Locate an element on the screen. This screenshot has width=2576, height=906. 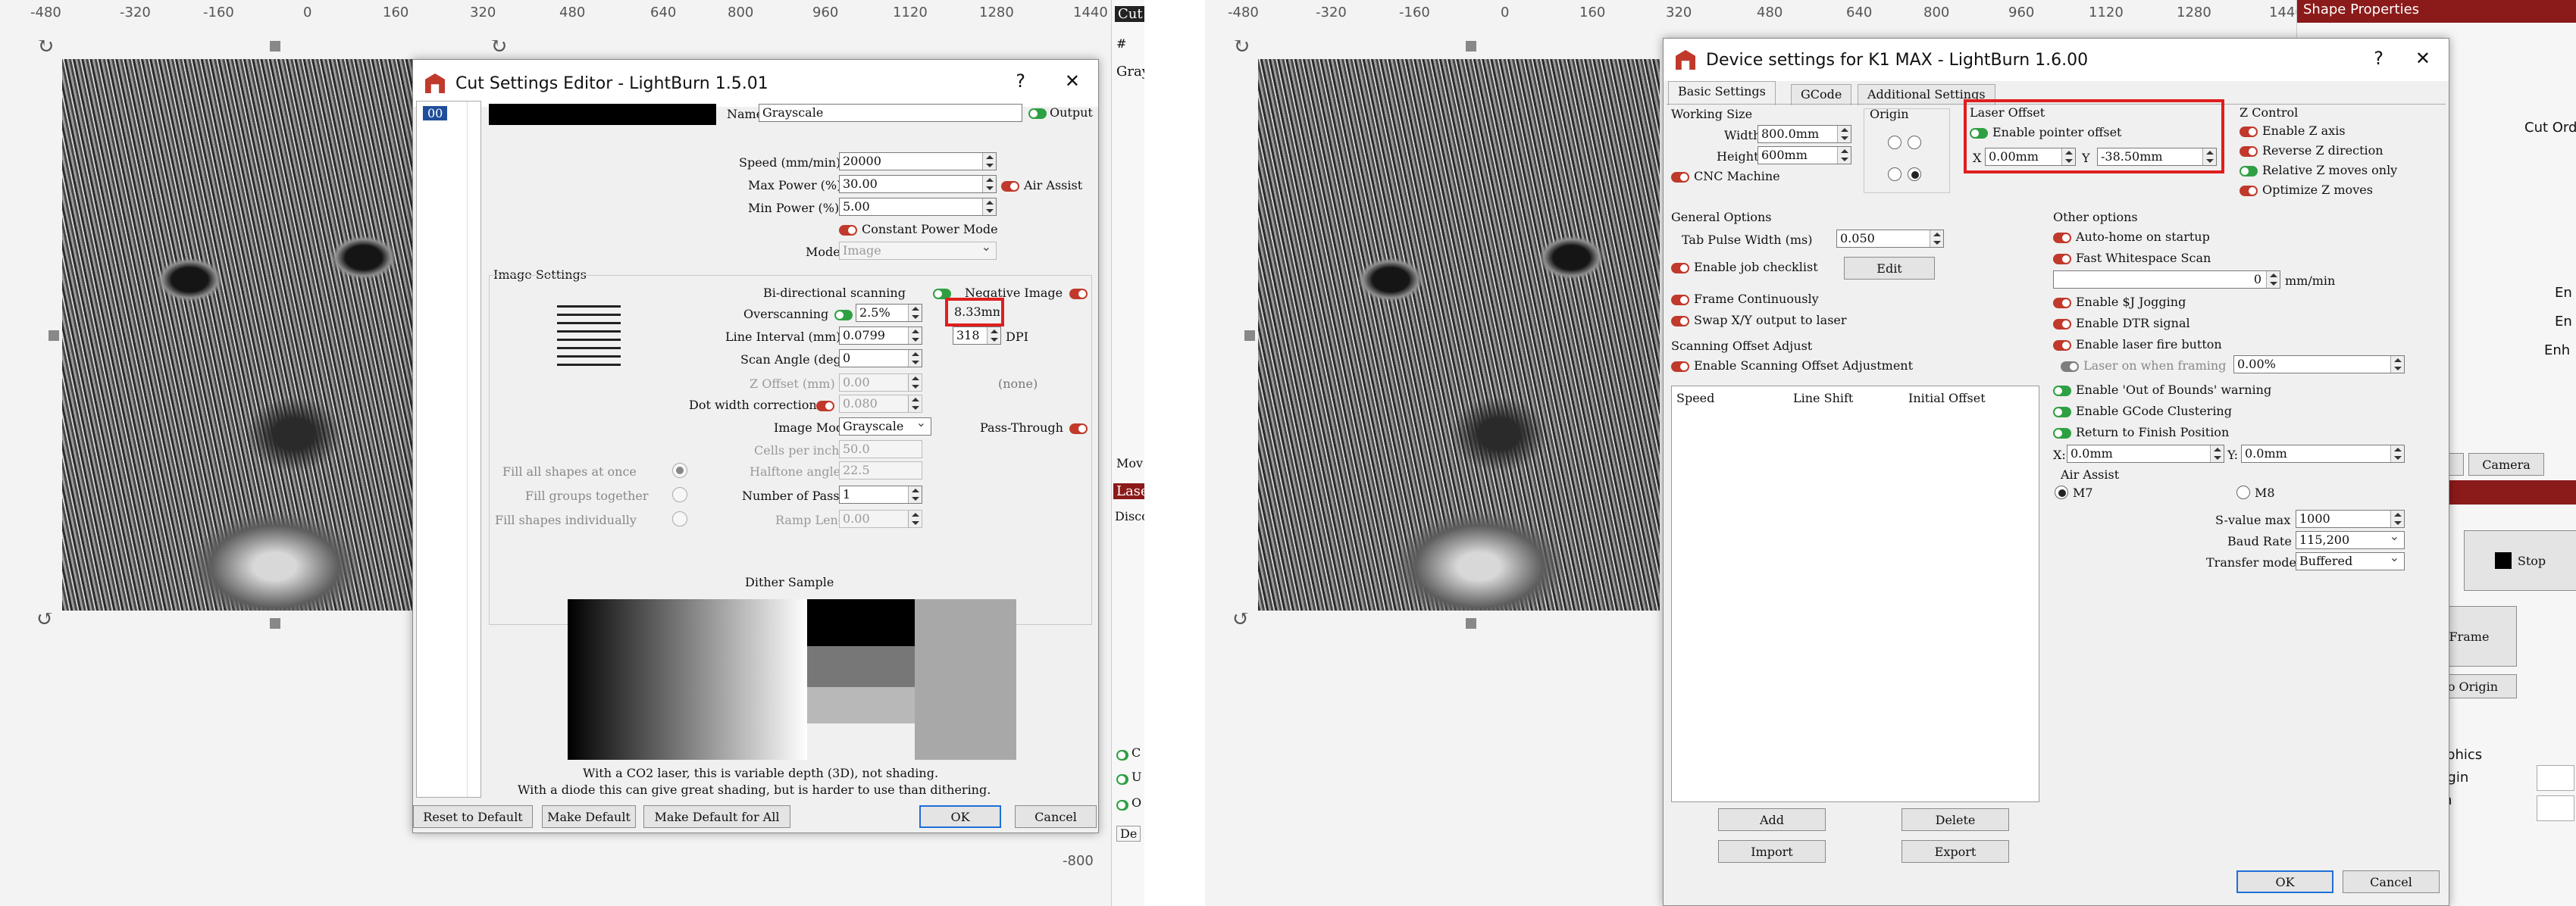
passes-input: 1 is located at coordinates (881, 495).